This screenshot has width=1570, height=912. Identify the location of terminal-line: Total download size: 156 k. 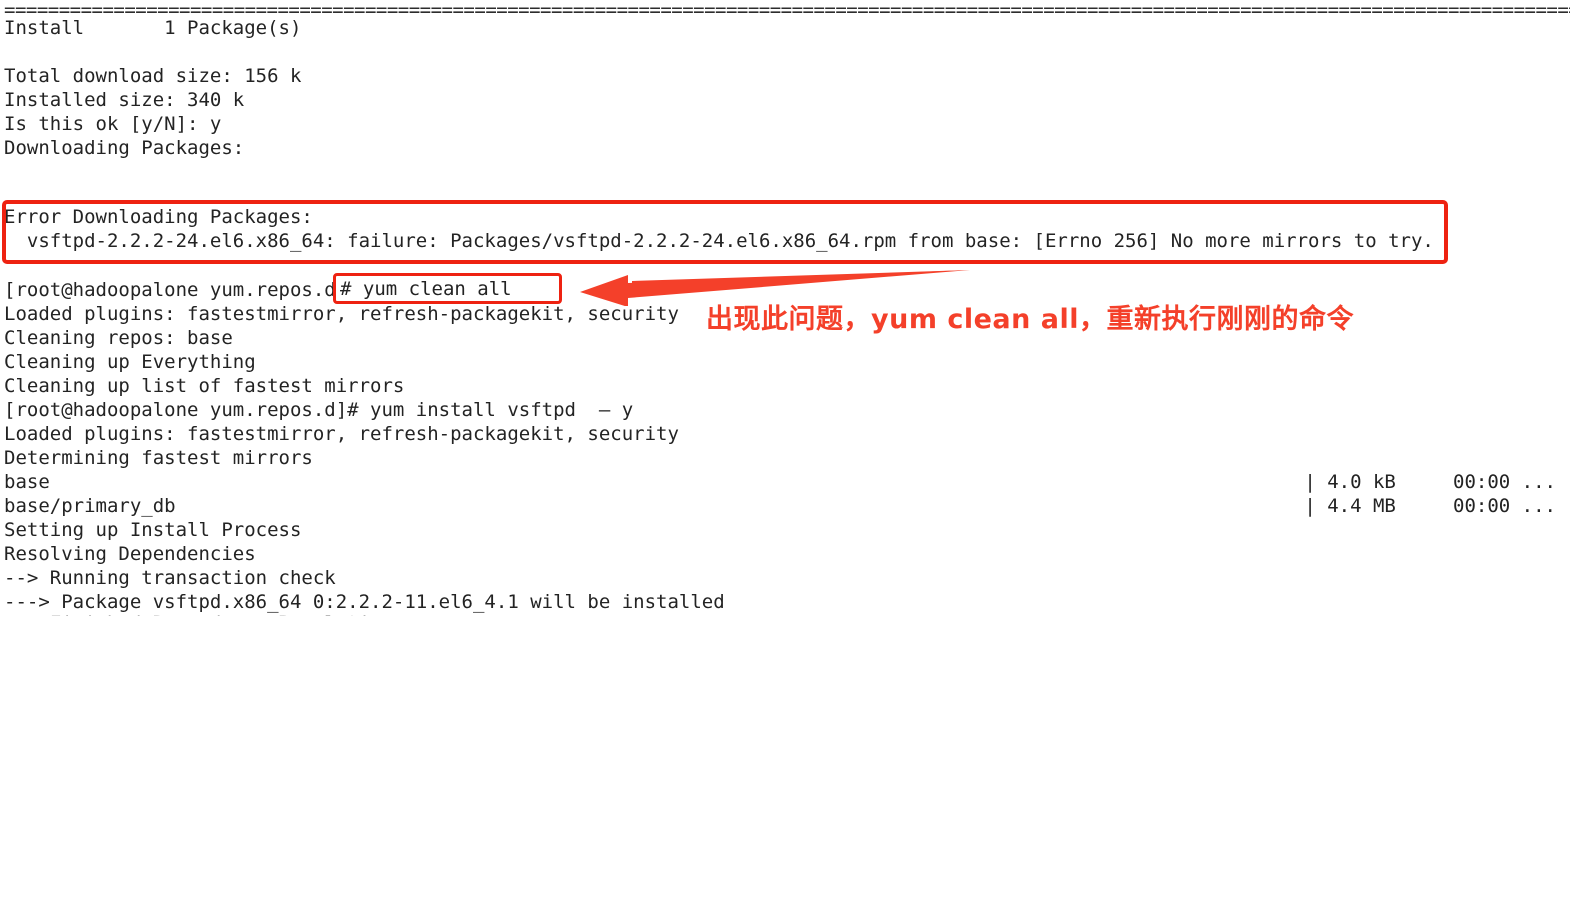
(153, 76).